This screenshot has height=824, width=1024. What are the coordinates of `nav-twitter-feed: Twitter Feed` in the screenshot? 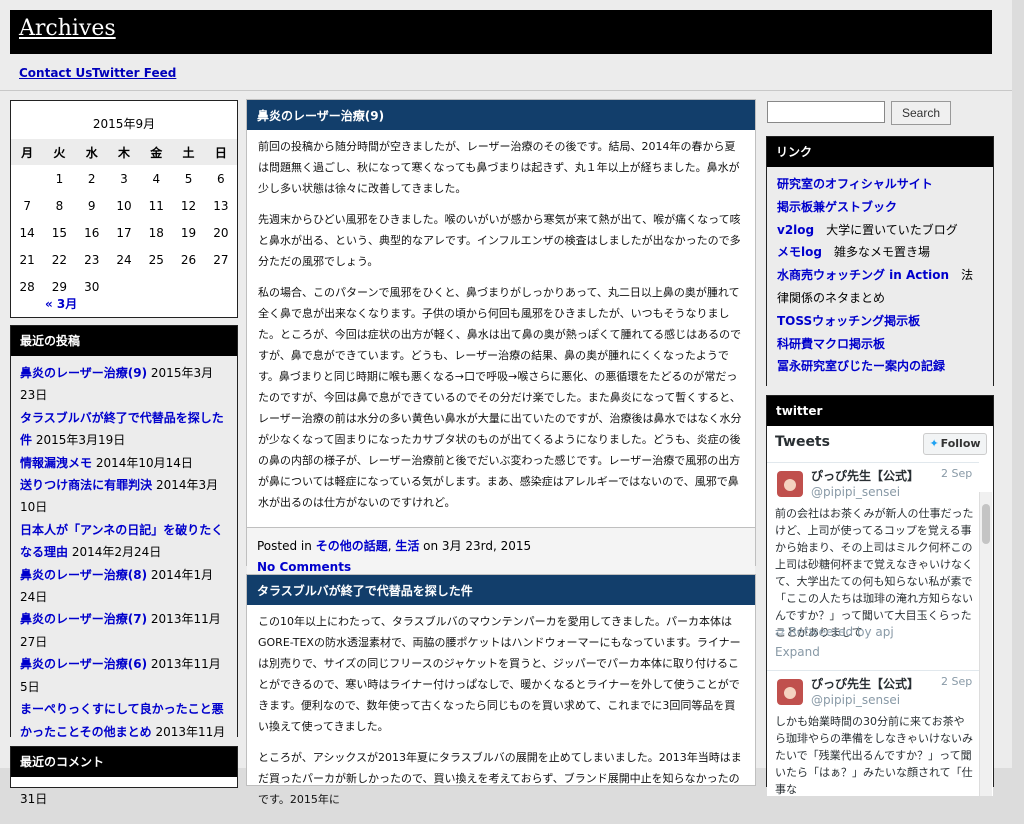 It's located at (134, 73).